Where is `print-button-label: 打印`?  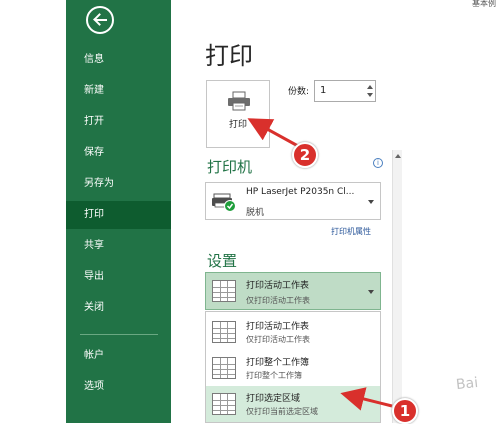
print-button-label: 打印 is located at coordinates (237, 125).